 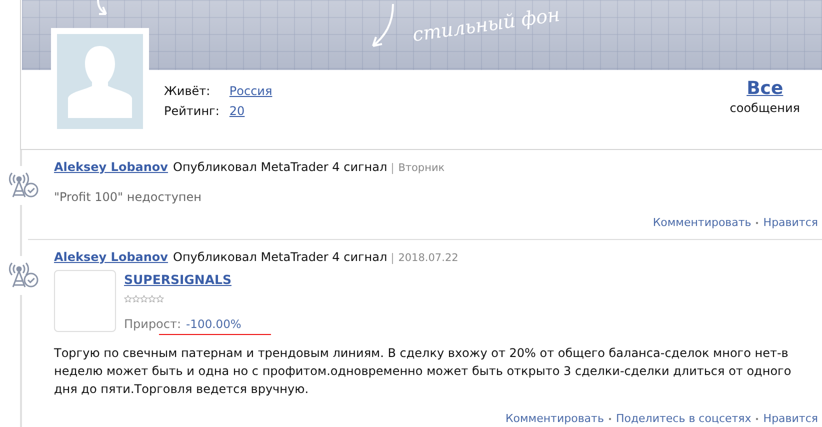 I want to click on banner-caption: стильный фон, so click(x=486, y=25).